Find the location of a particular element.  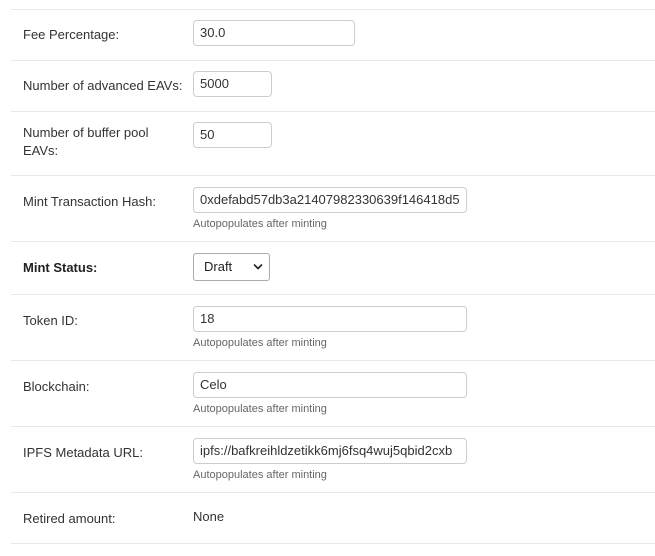

mint-status-selected-value: Draft is located at coordinates (218, 266).